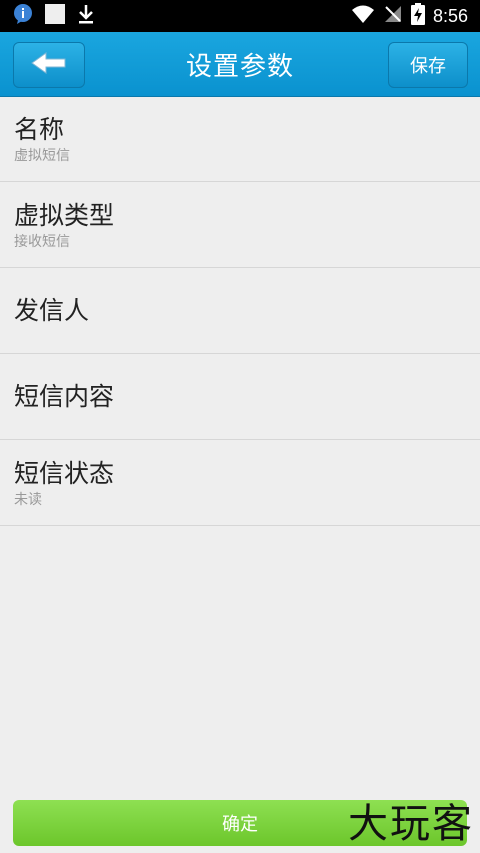 Image resolution: width=480 pixels, height=853 pixels. What do you see at coordinates (28, 499) in the screenshot?
I see `setting-value: 未读` at bounding box center [28, 499].